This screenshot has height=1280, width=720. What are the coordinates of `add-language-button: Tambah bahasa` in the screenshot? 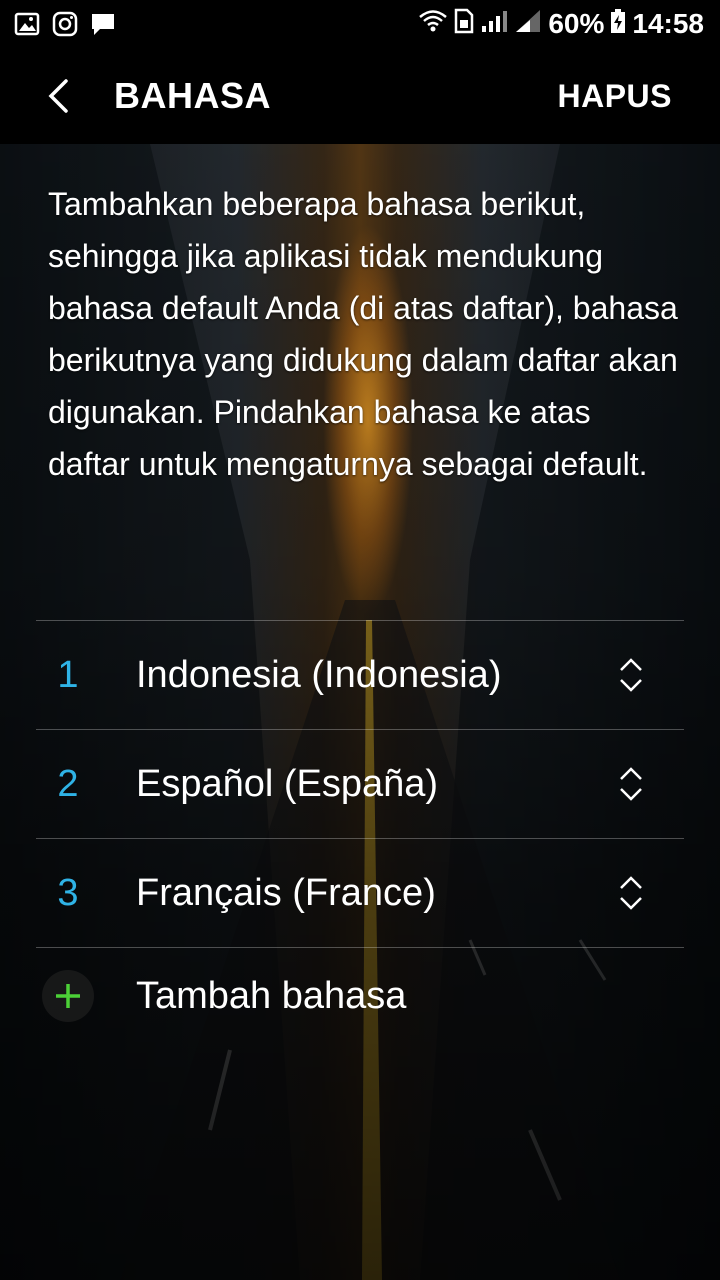 It's located at (360, 995).